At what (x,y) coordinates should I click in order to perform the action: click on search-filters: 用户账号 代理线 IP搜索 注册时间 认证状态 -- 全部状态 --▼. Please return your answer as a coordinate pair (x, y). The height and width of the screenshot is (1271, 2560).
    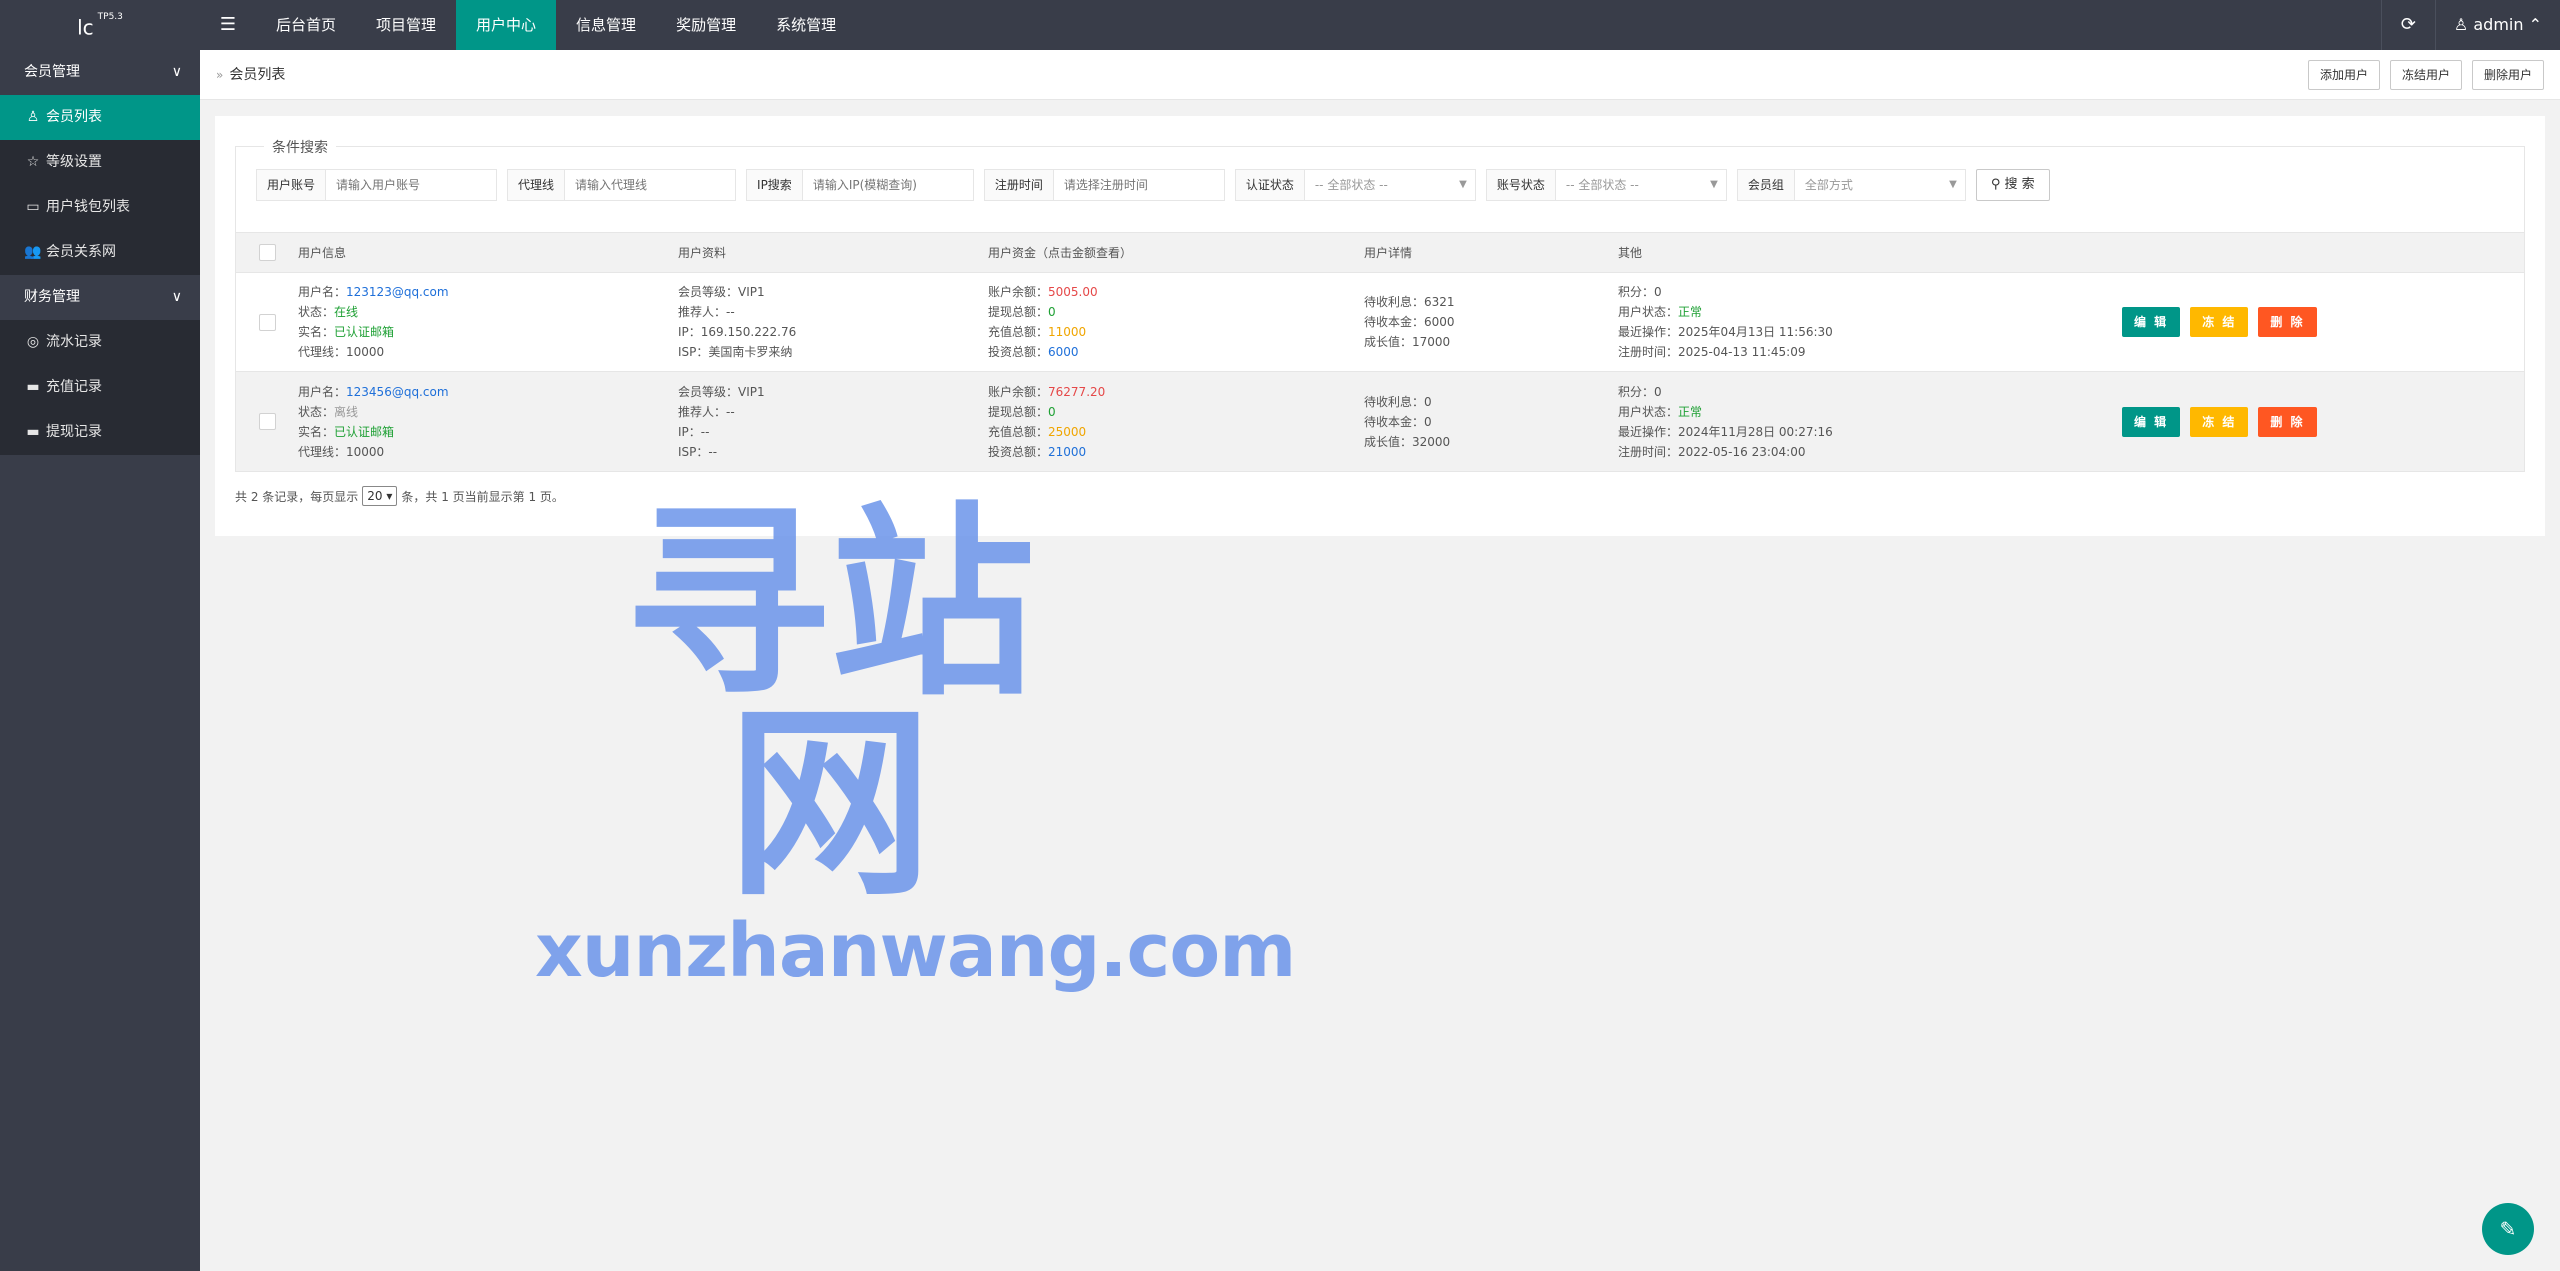
    Looking at the image, I should click on (1153, 185).